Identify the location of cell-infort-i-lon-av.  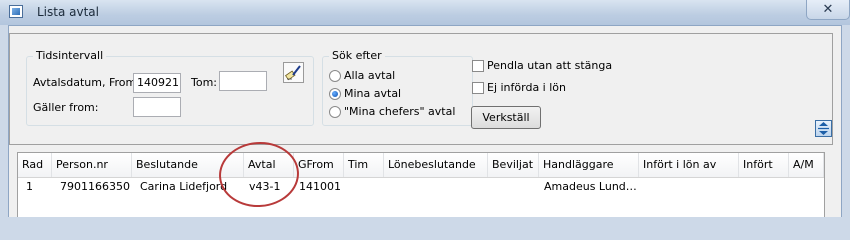
(689, 187).